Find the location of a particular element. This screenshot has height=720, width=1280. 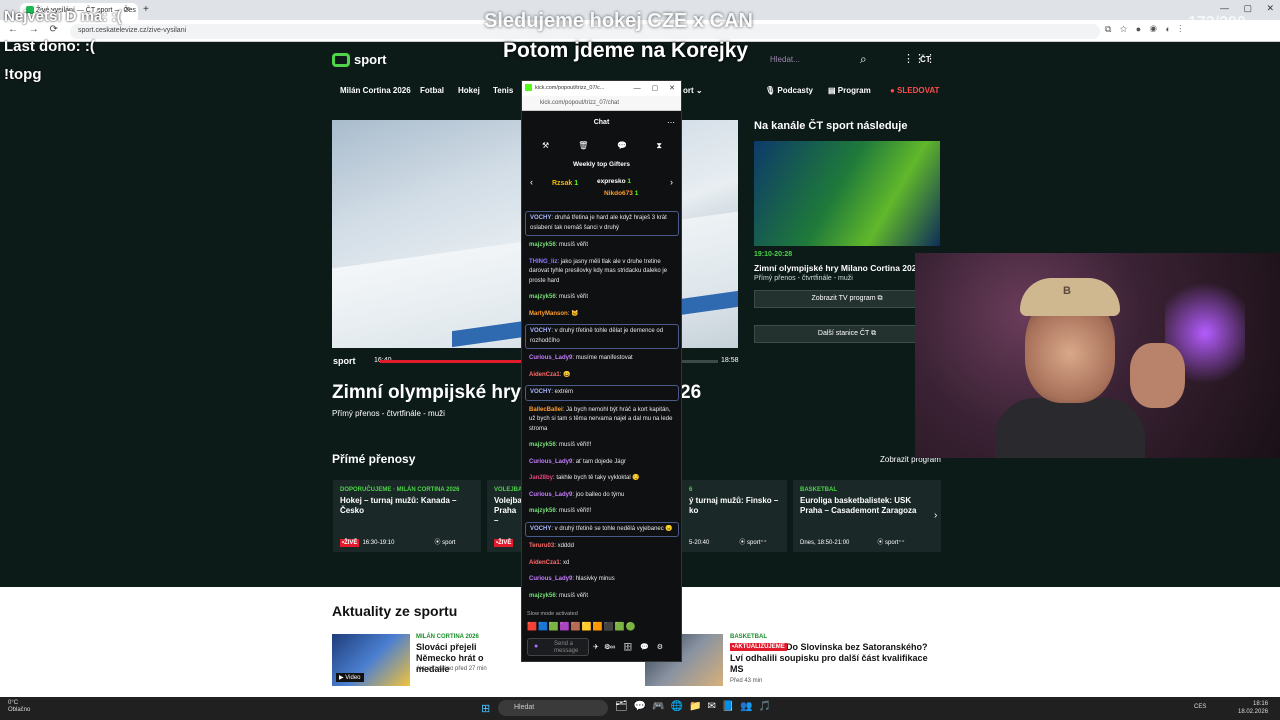

chat-message: Curious_Lady9: joo balleo do týmu is located at coordinates (602, 496).